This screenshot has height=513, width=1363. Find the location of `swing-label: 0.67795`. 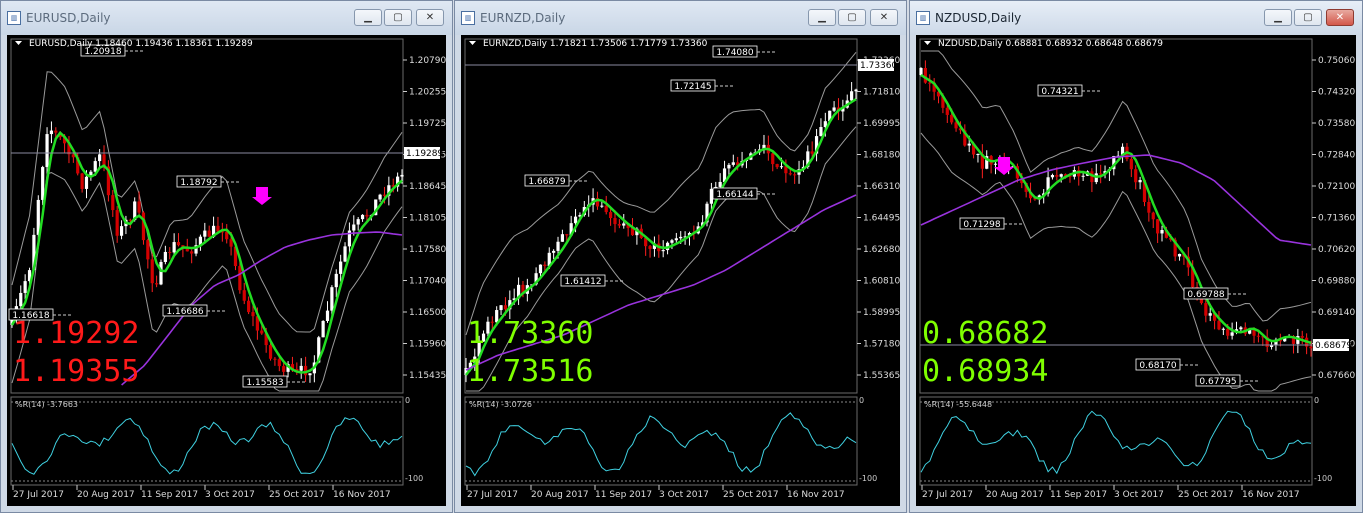

swing-label: 0.67795 is located at coordinates (1226, 380).